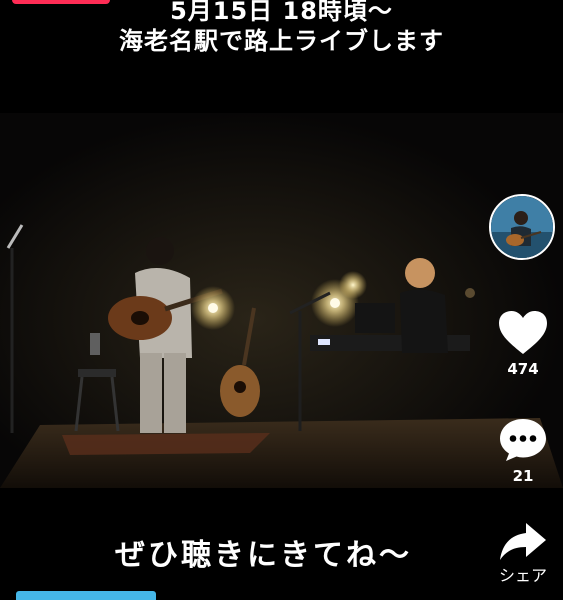  I want to click on caption-line-date: 5月15日 18時頃〜, so click(281, 12).